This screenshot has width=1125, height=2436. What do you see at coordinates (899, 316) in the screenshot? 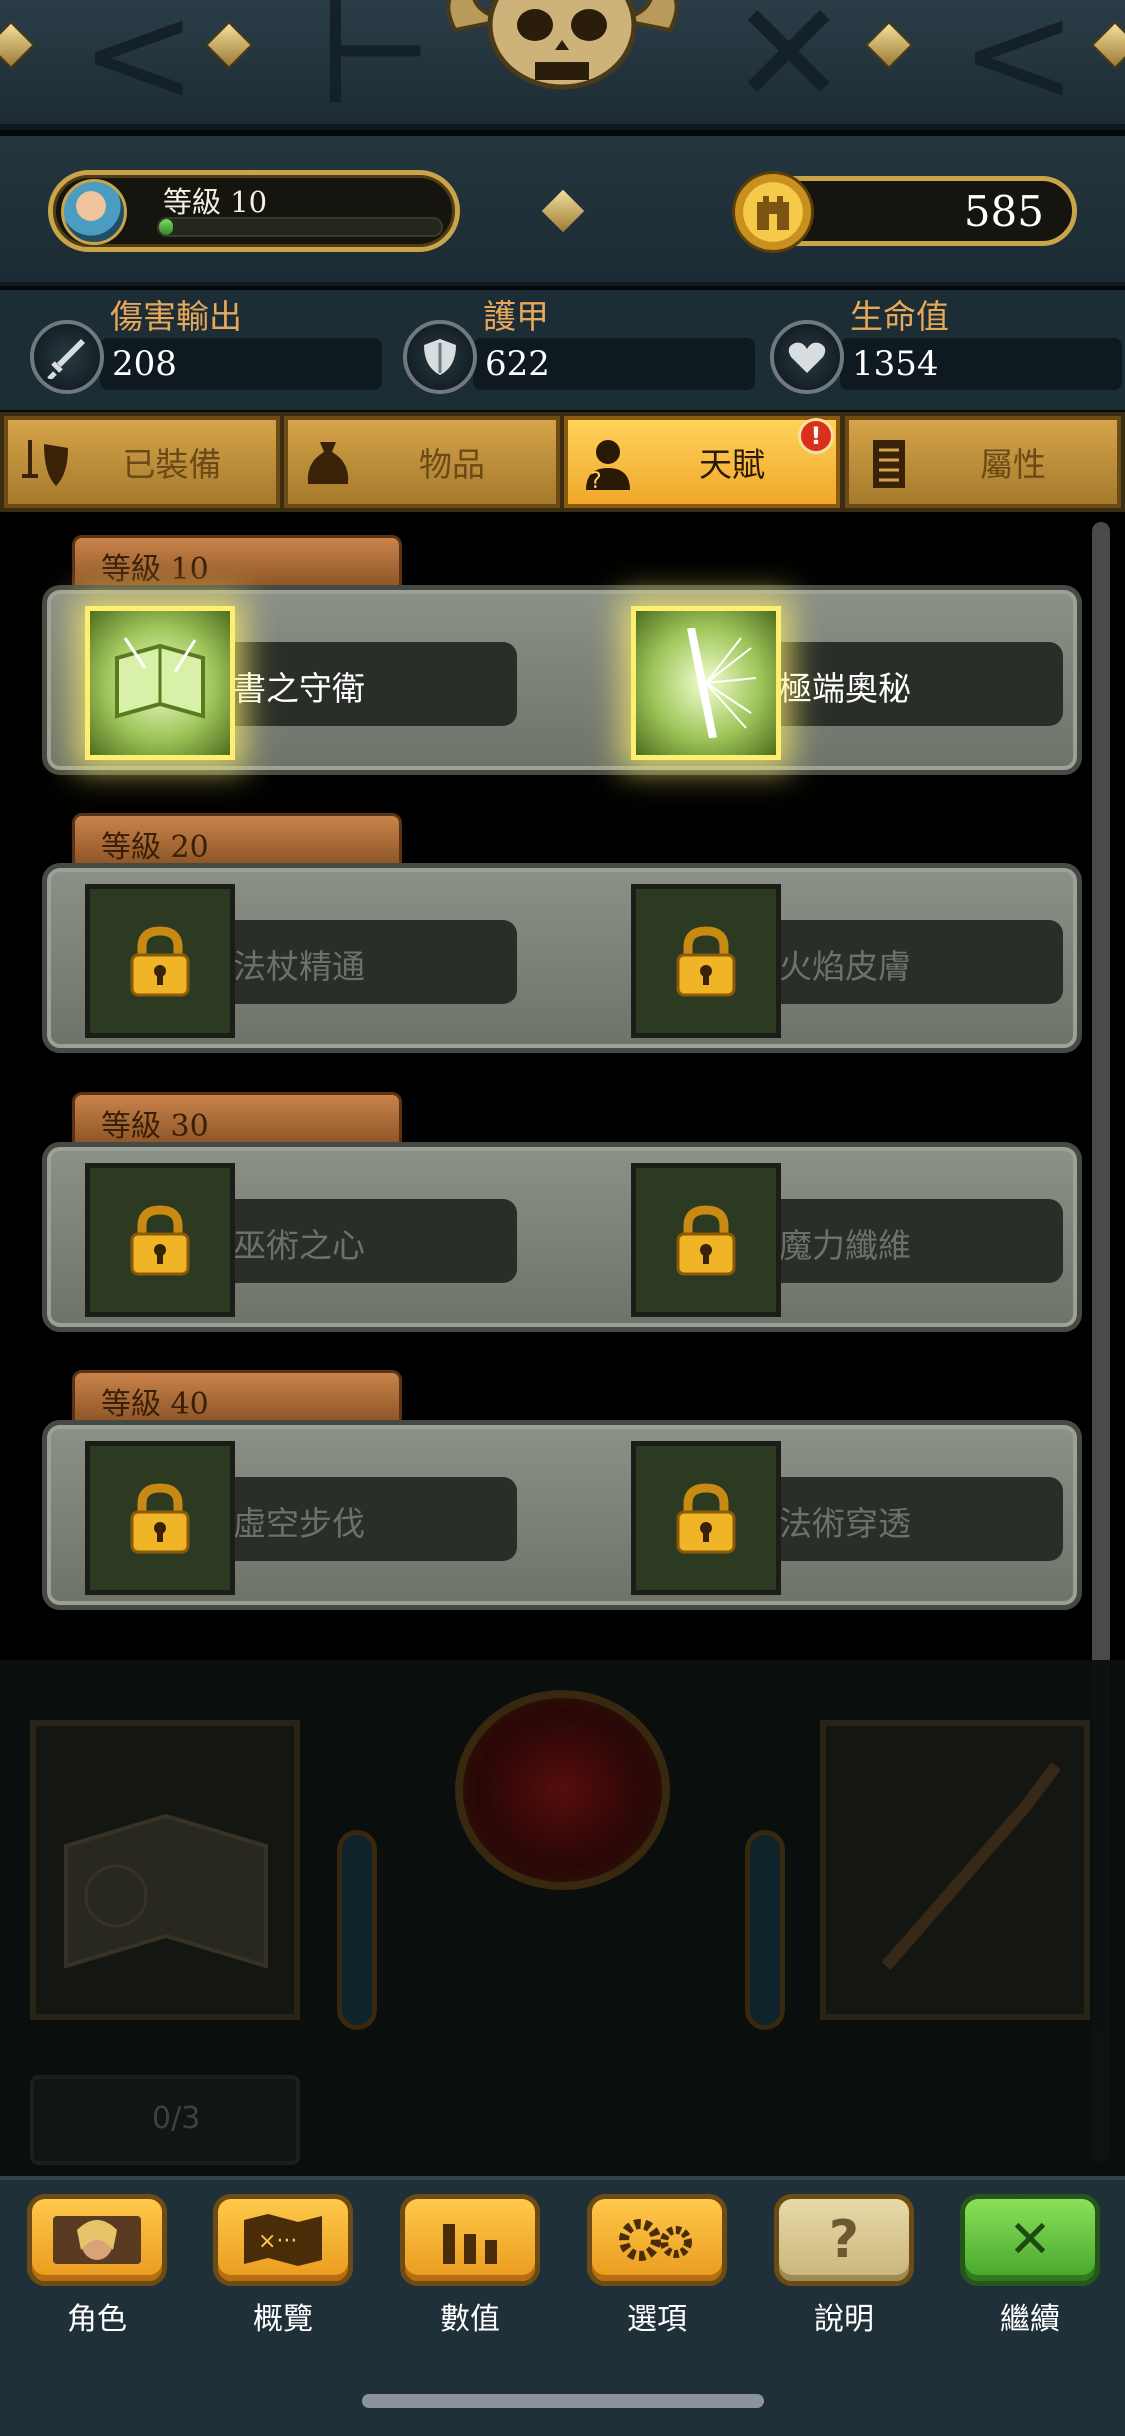
I see `stat-label: 生命值` at bounding box center [899, 316].